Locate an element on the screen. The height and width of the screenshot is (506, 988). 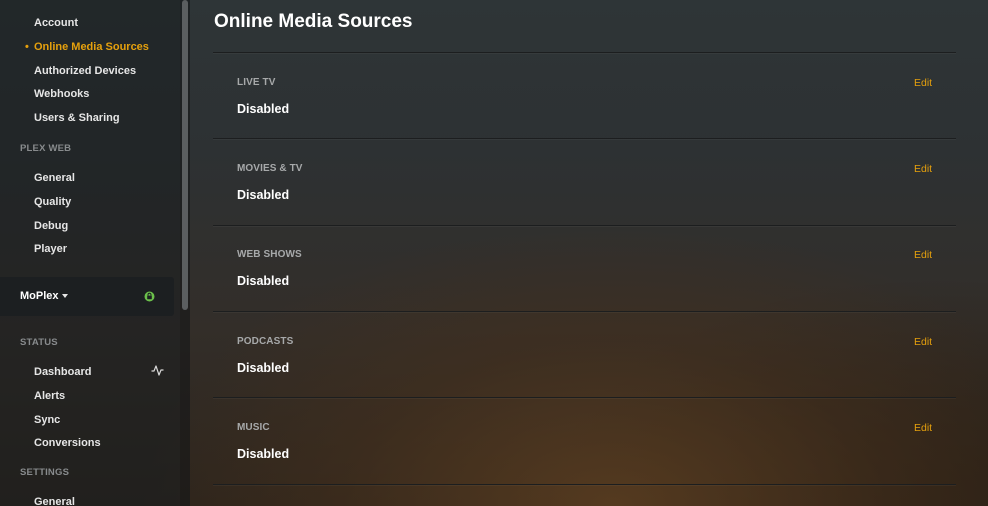
edit-podcasts-link: Edit is located at coordinates (923, 342).